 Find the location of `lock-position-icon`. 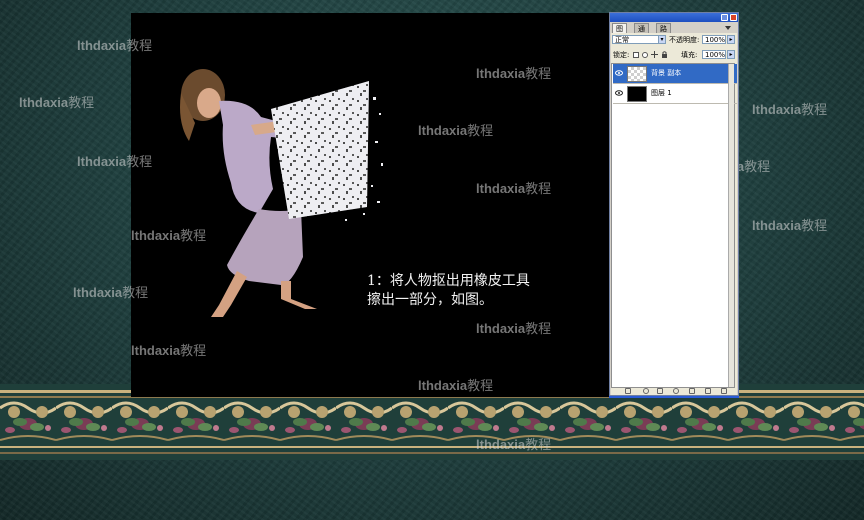

lock-position-icon is located at coordinates (654, 54).